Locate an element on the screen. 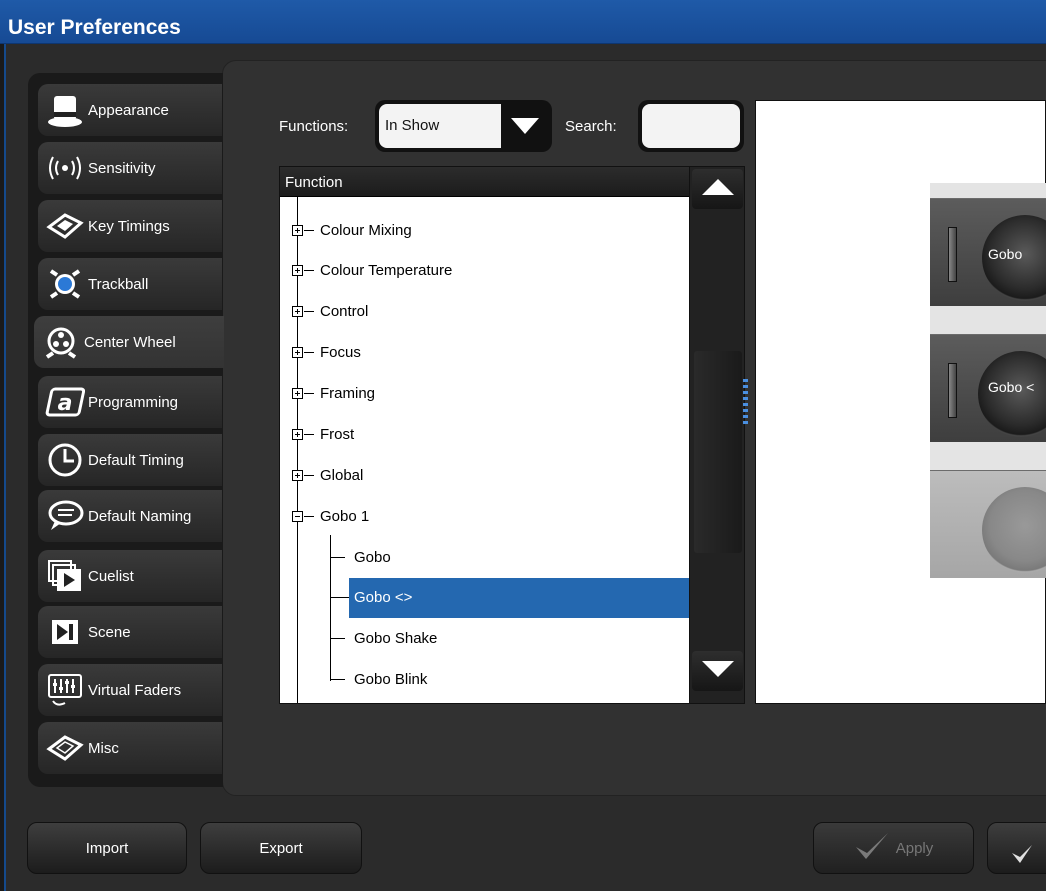  sidebar-item-default-timing: Default Timing is located at coordinates (130, 460).